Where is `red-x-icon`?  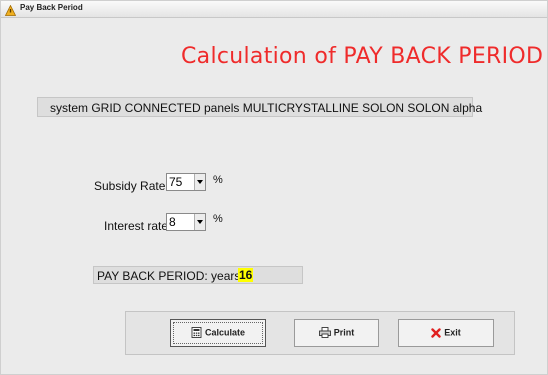
red-x-icon is located at coordinates (436, 332).